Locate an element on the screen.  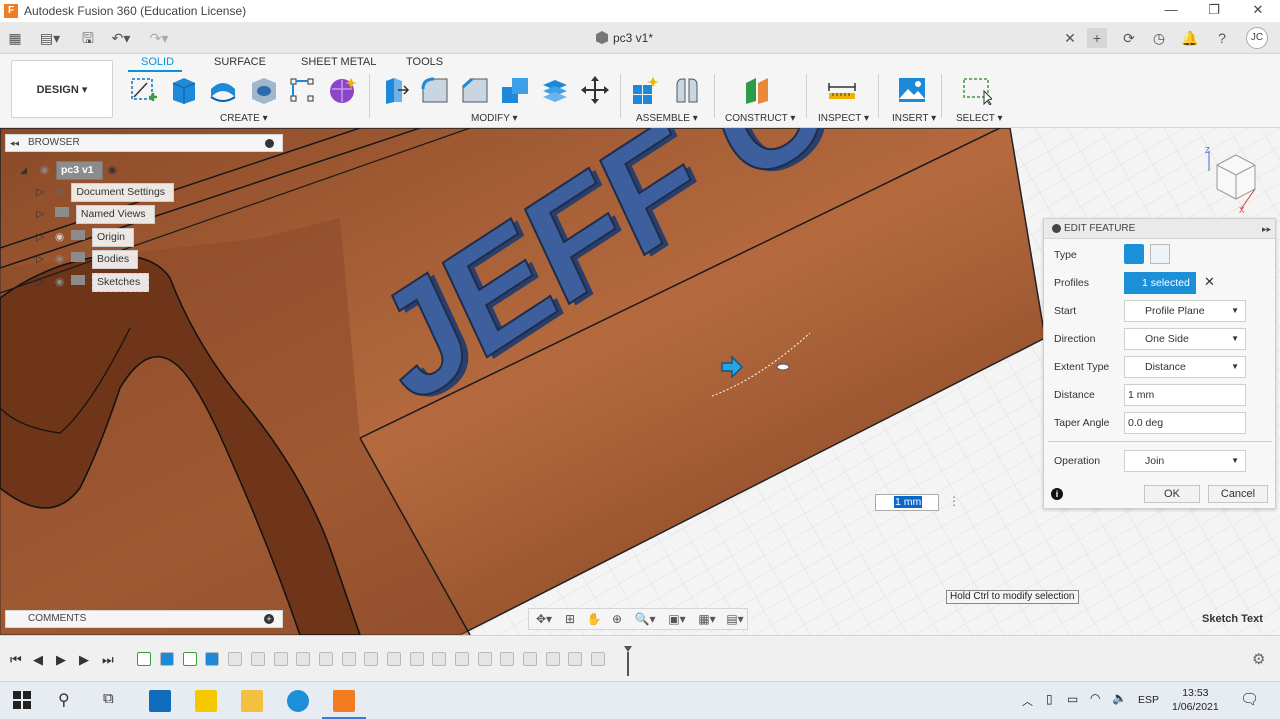
tab-sheet-metal: SHEET METAL is located at coordinates (338, 62).